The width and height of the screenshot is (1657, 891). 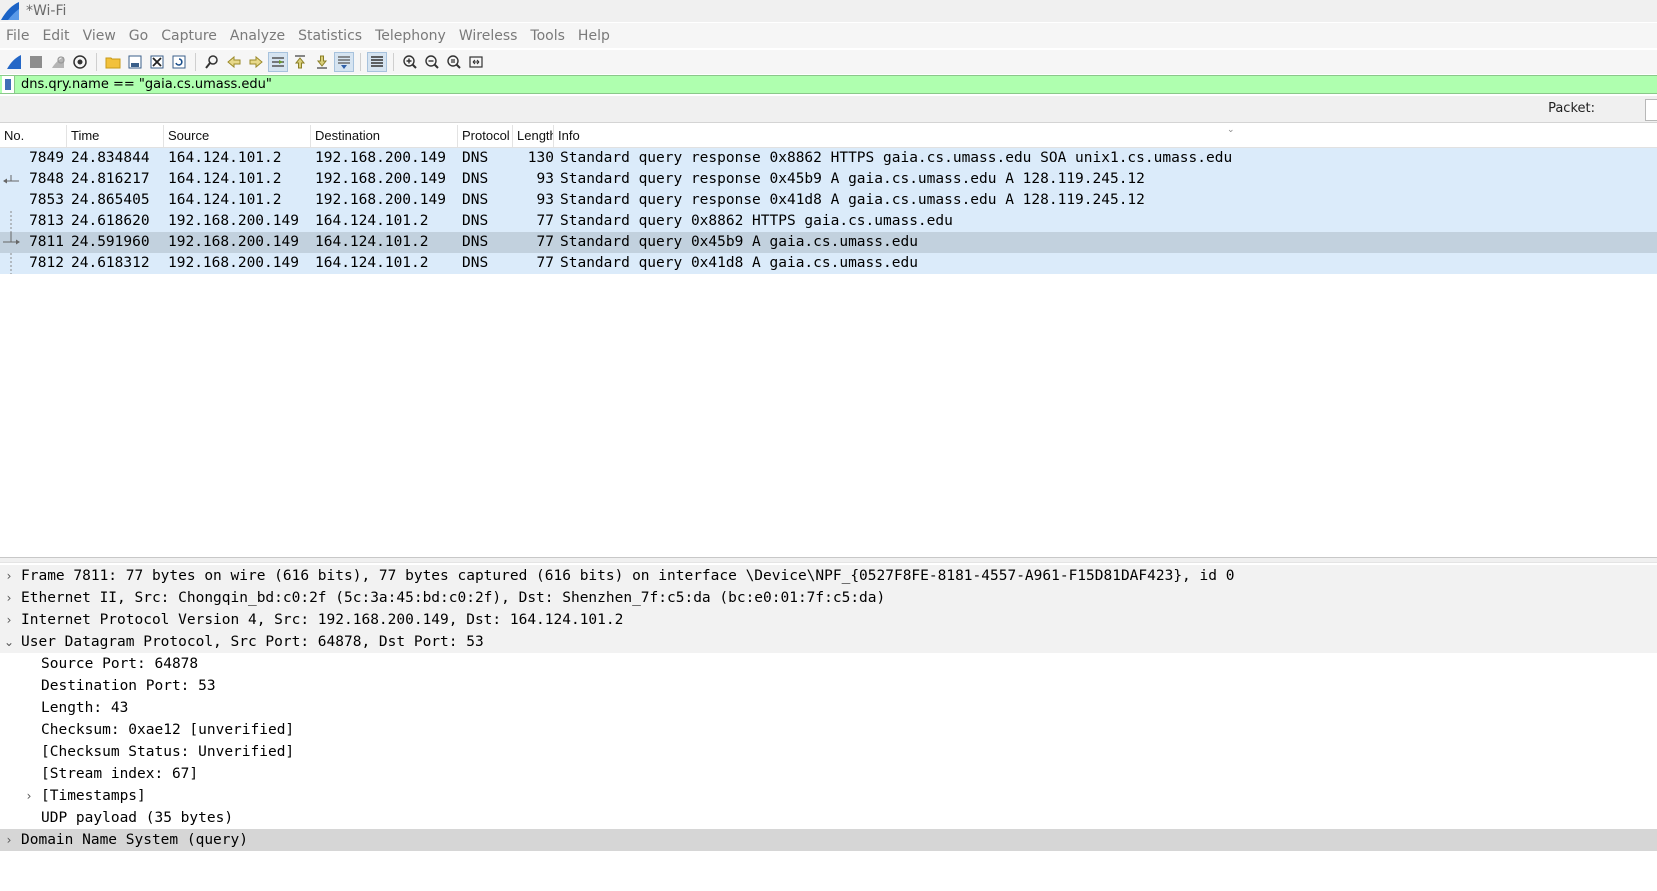 What do you see at coordinates (828, 774) in the screenshot?
I see `tree-field-stream-index: [Stream index: 67]` at bounding box center [828, 774].